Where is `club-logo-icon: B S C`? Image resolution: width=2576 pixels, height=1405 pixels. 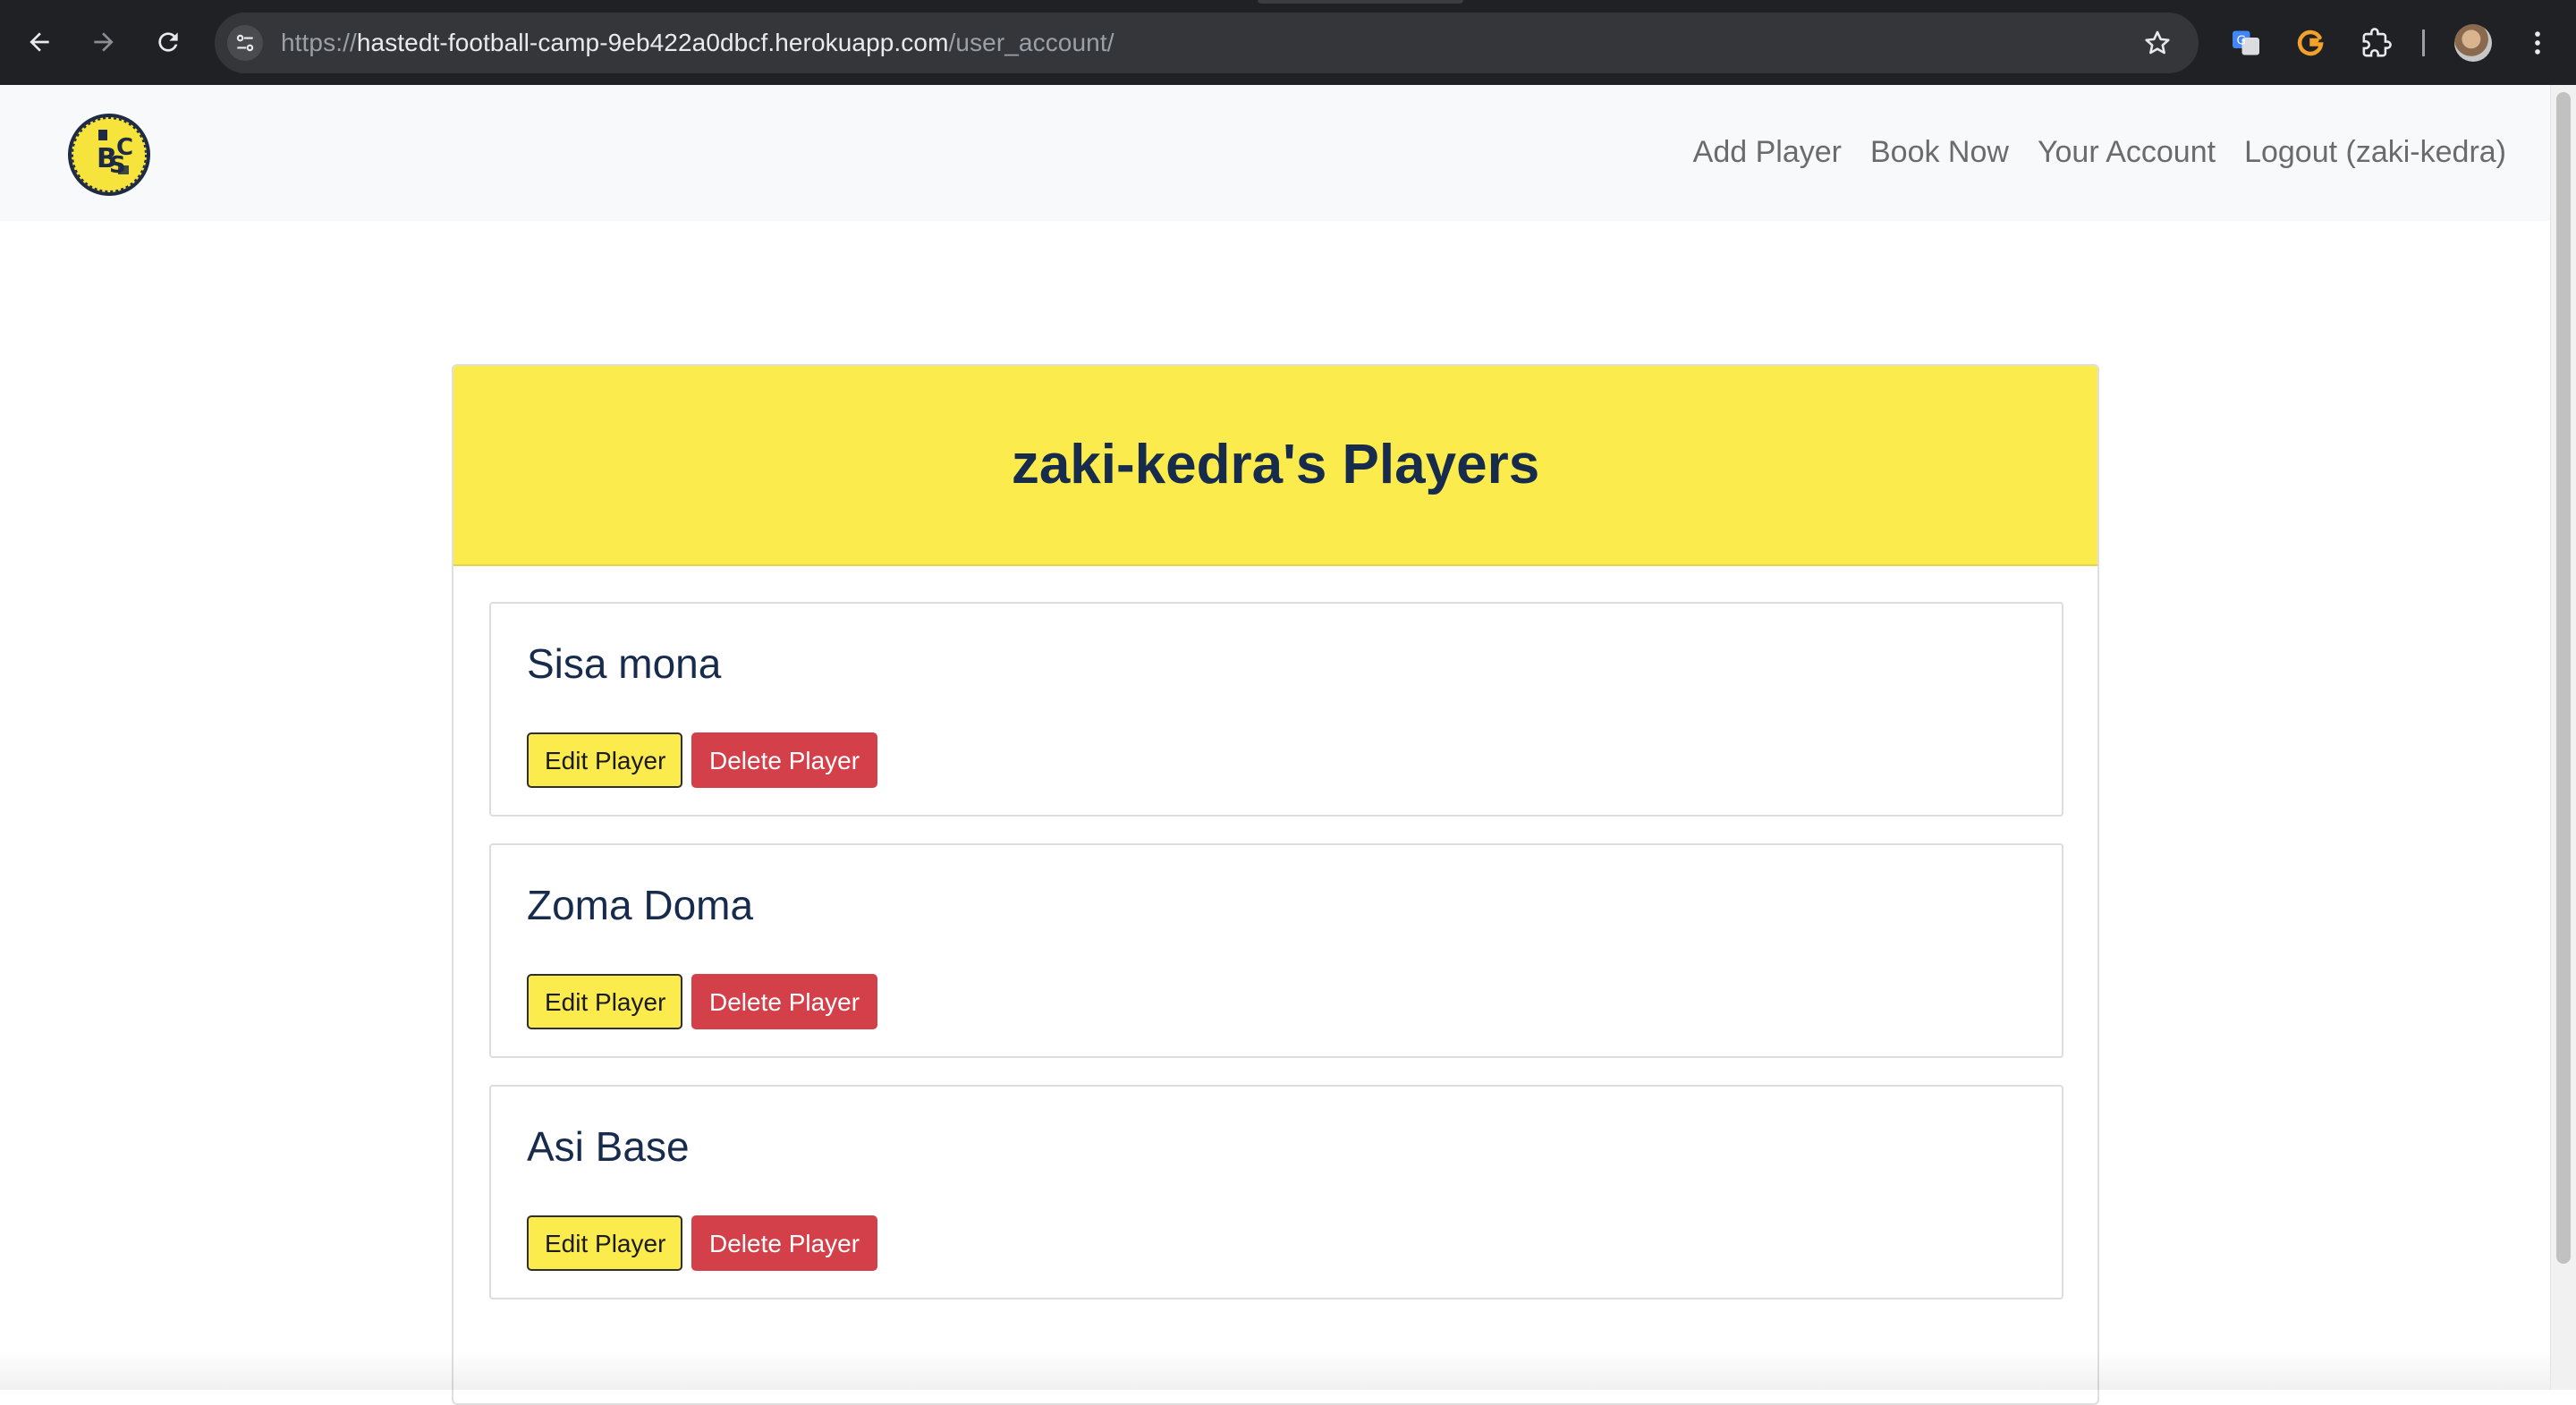 club-logo-icon: B S C is located at coordinates (109, 155).